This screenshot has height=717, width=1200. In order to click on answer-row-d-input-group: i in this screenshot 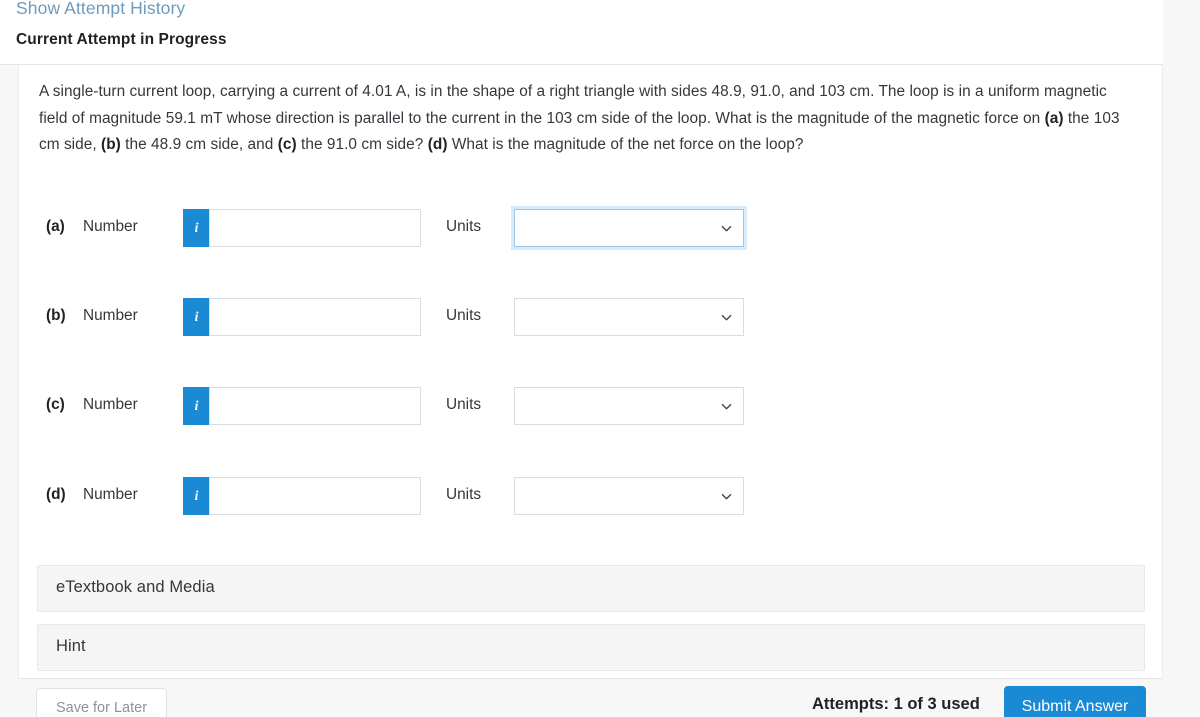, I will do `click(302, 496)`.